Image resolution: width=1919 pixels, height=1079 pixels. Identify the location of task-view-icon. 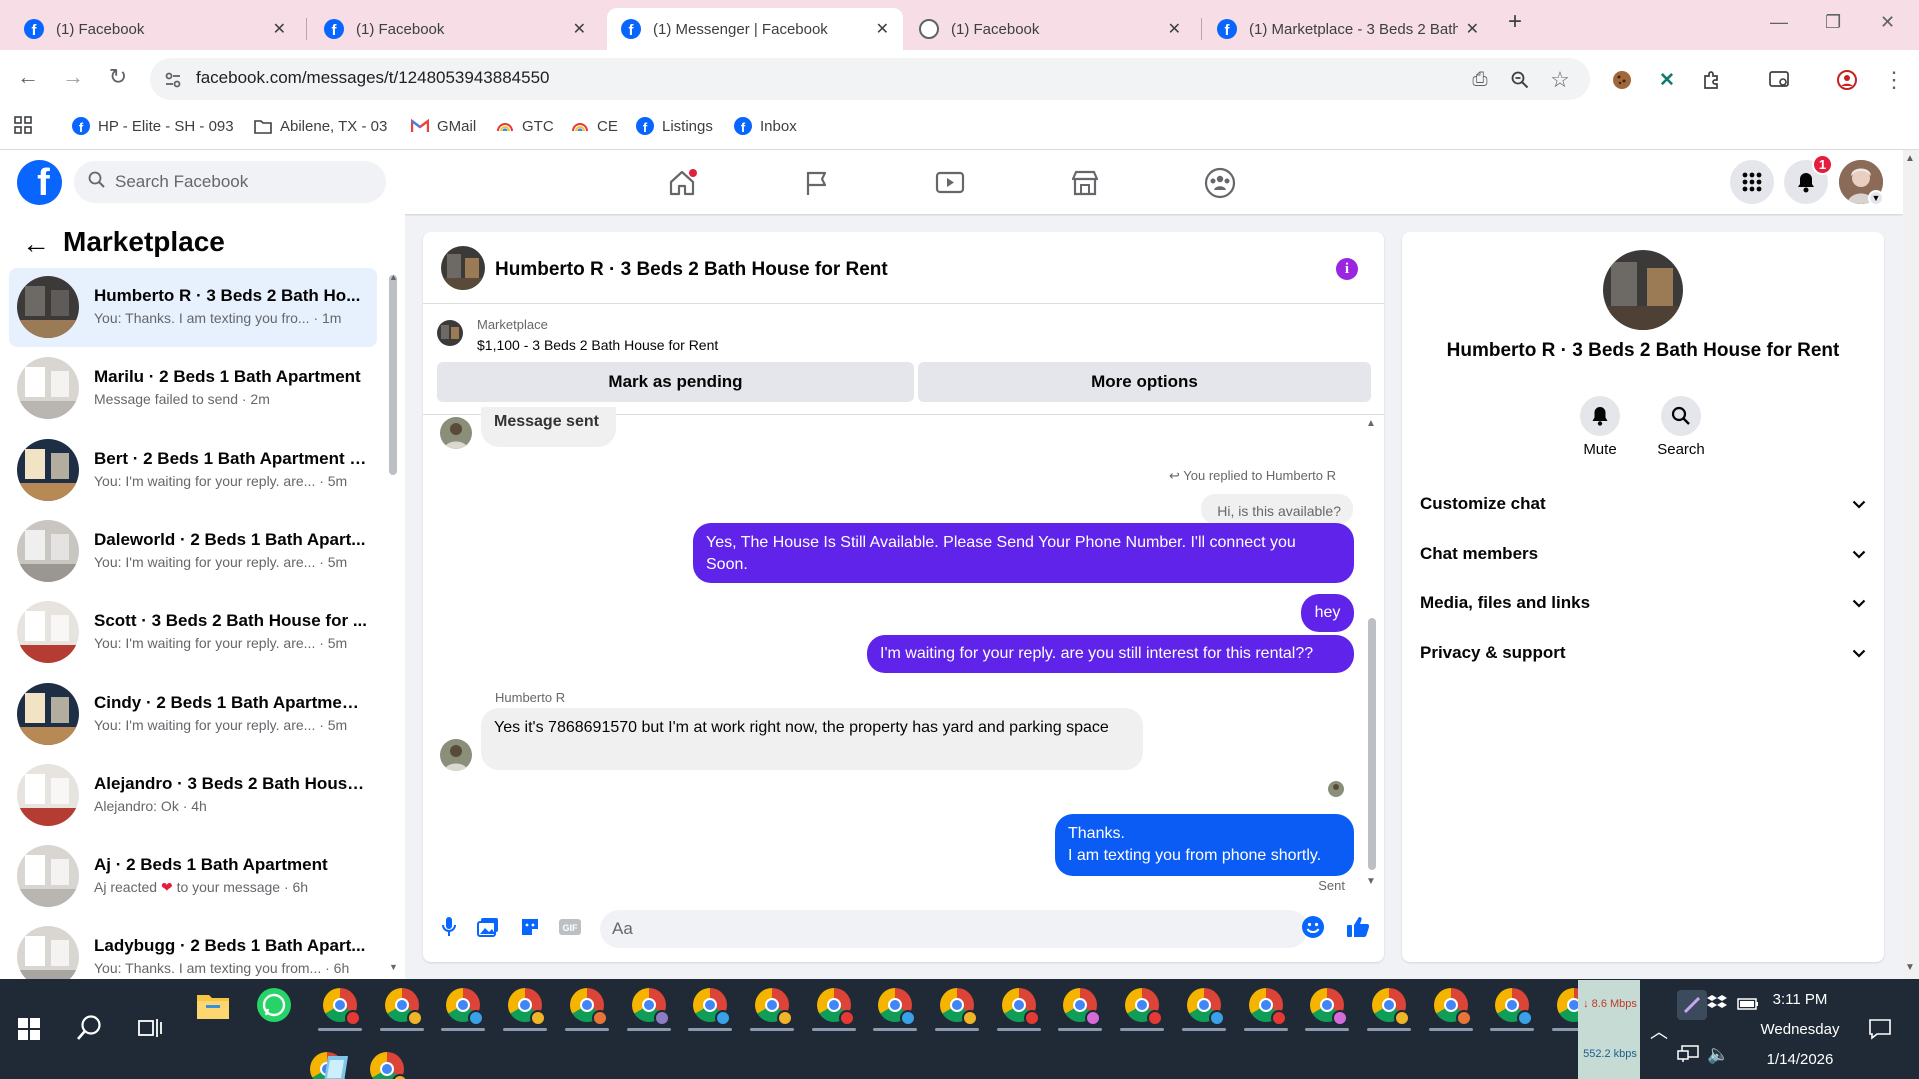
(150, 1030).